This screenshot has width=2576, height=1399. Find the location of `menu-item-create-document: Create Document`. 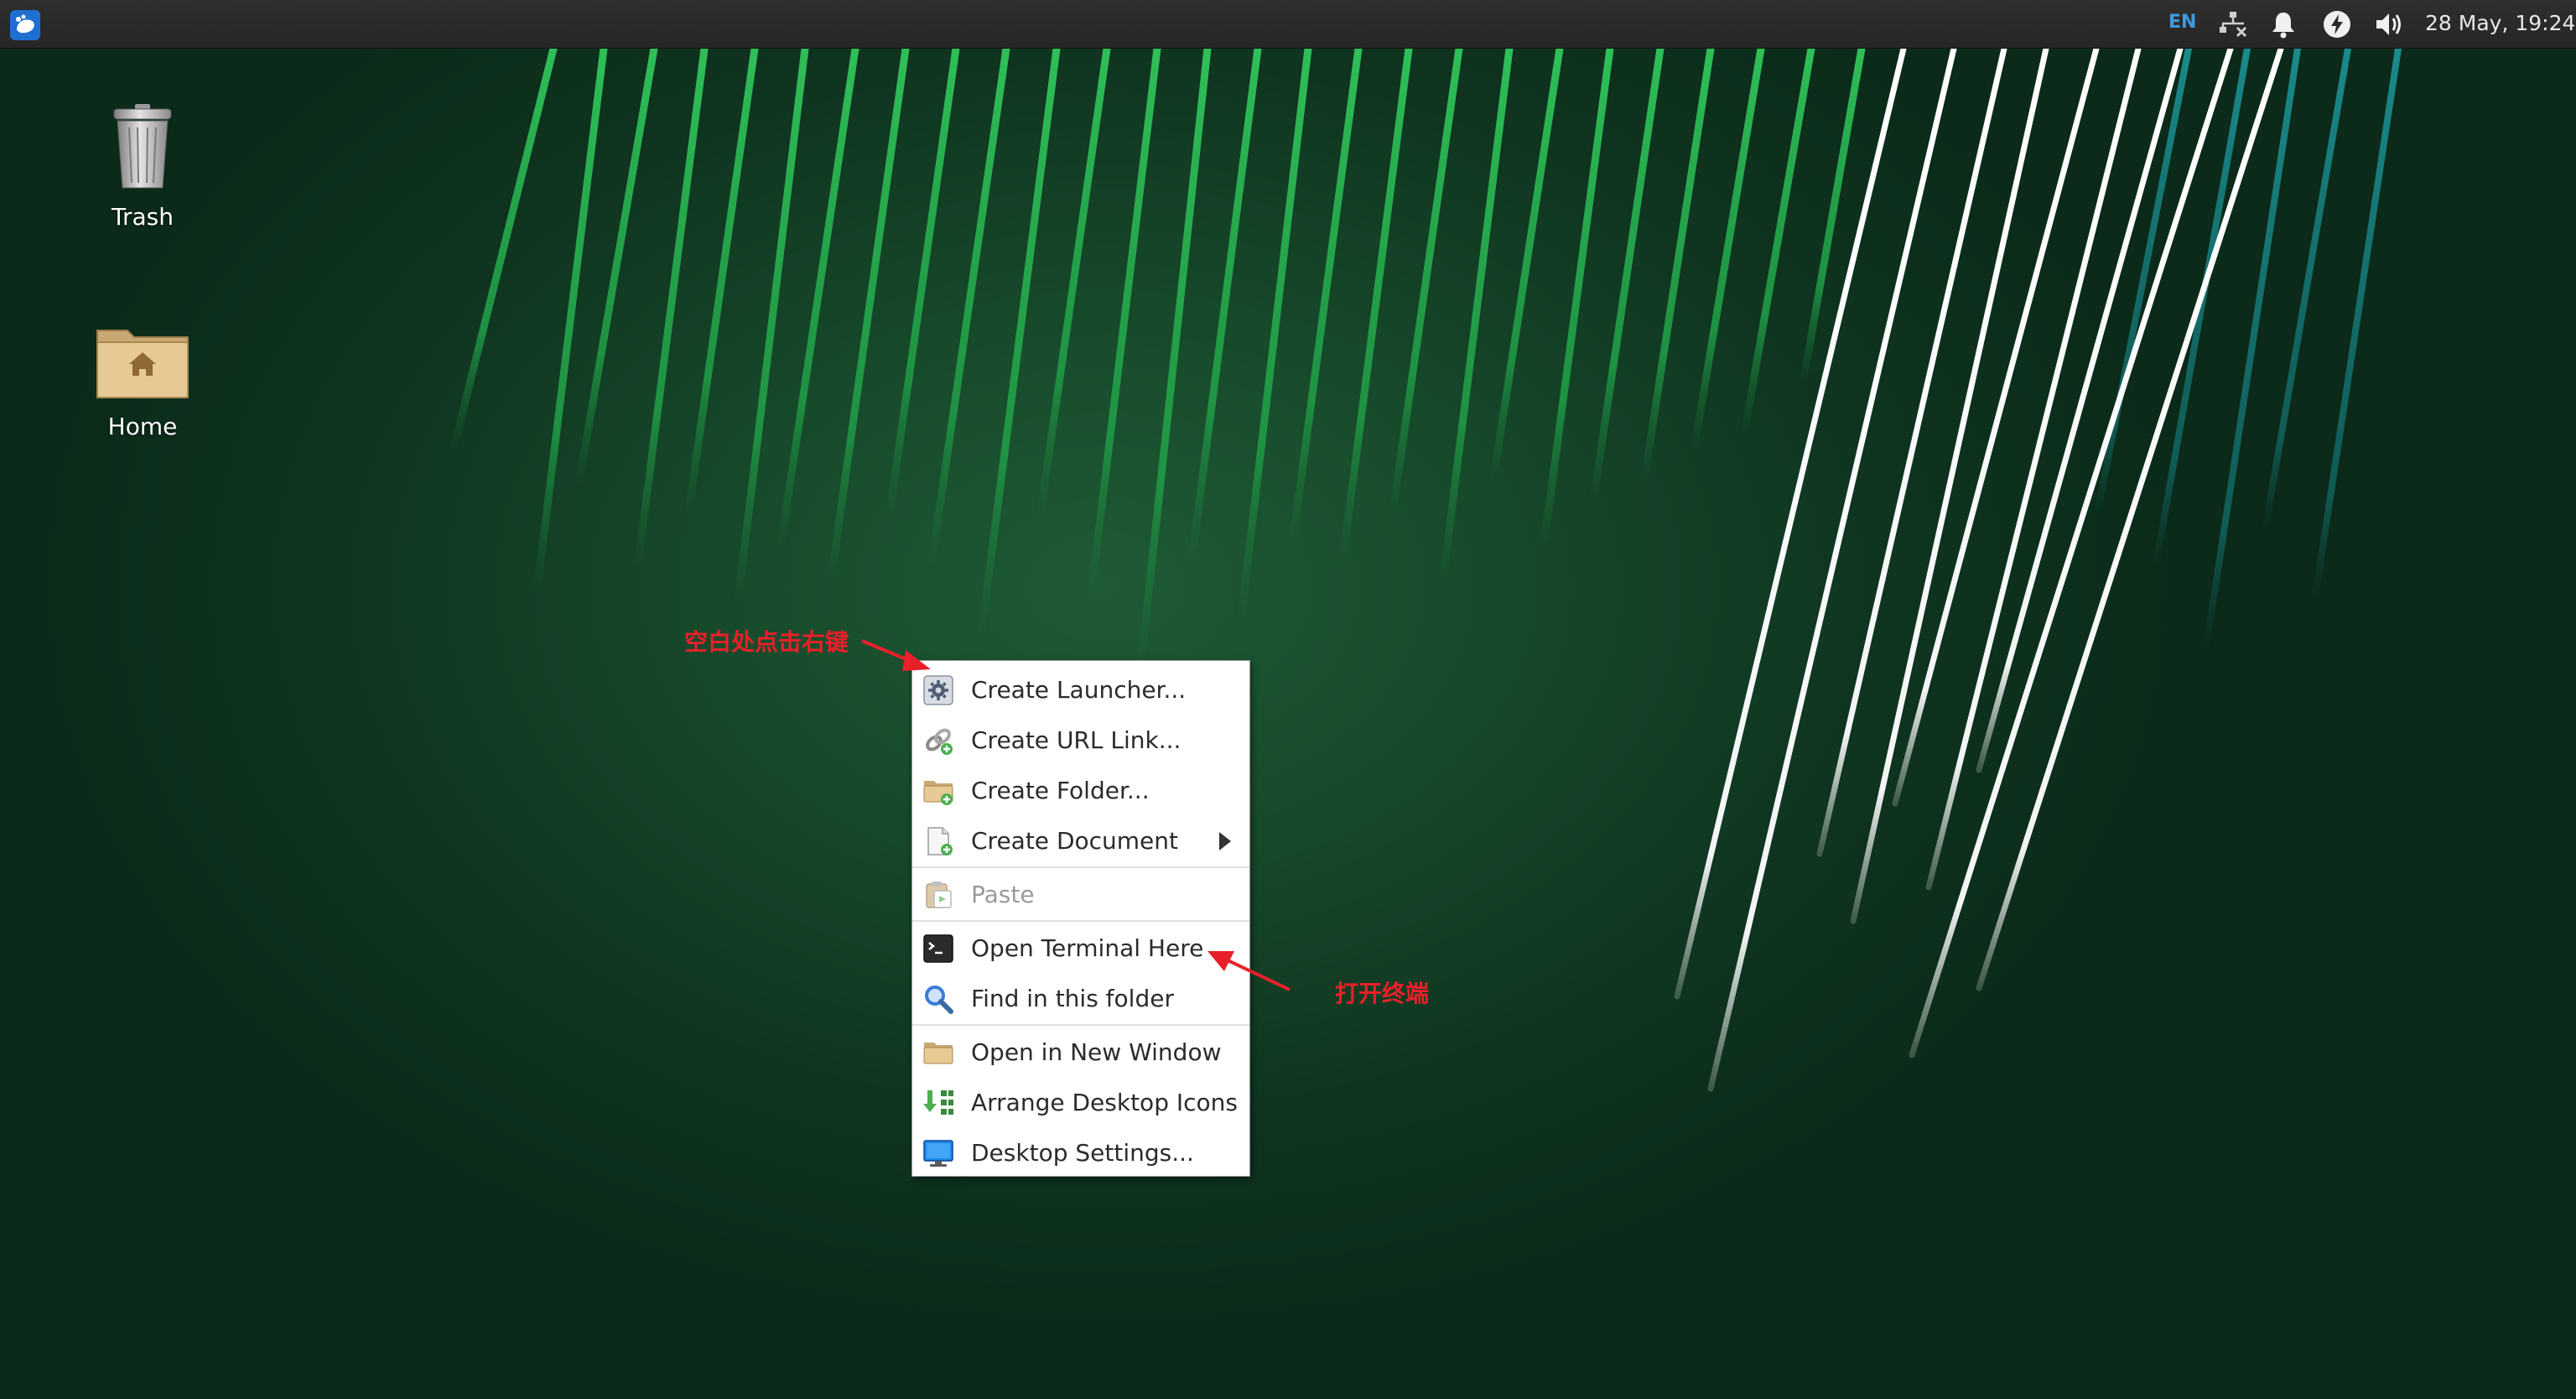

menu-item-create-document: Create Document is located at coordinates (1080, 841).